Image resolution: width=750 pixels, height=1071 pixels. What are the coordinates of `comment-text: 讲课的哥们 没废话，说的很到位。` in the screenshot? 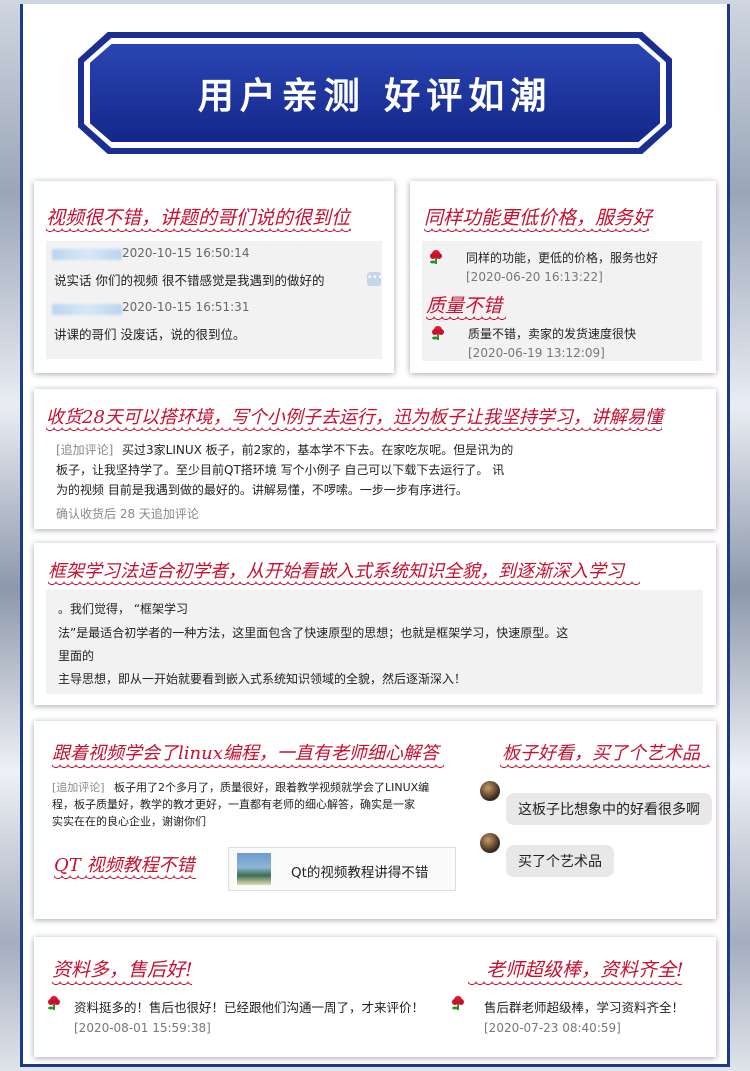 It's located at (150, 334).